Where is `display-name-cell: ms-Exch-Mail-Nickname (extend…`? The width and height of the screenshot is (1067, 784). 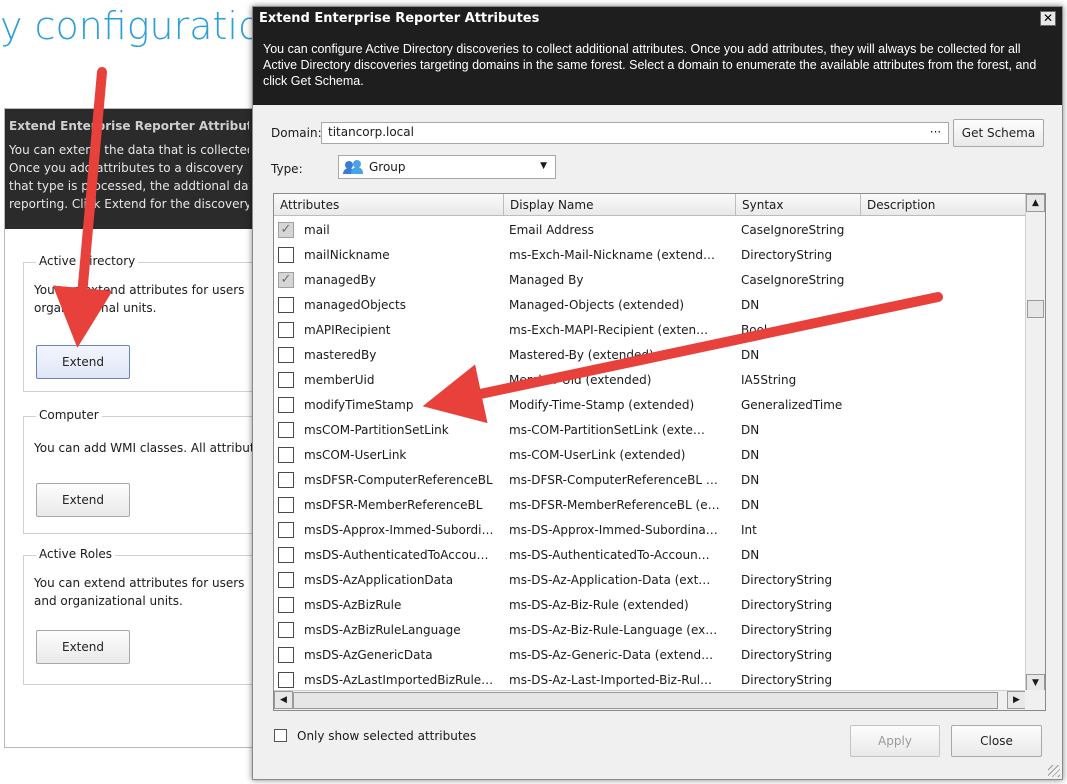 display-name-cell: ms-Exch-Mail-Nickname (extend… is located at coordinates (612, 254).